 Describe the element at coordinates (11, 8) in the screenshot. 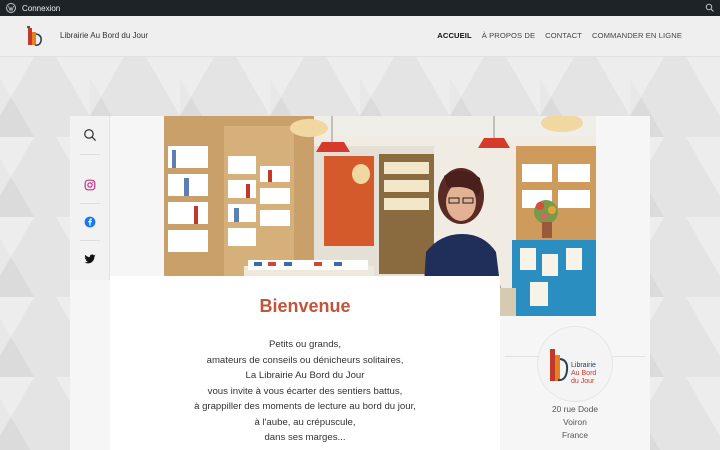

I see `wordpress-icon` at that location.